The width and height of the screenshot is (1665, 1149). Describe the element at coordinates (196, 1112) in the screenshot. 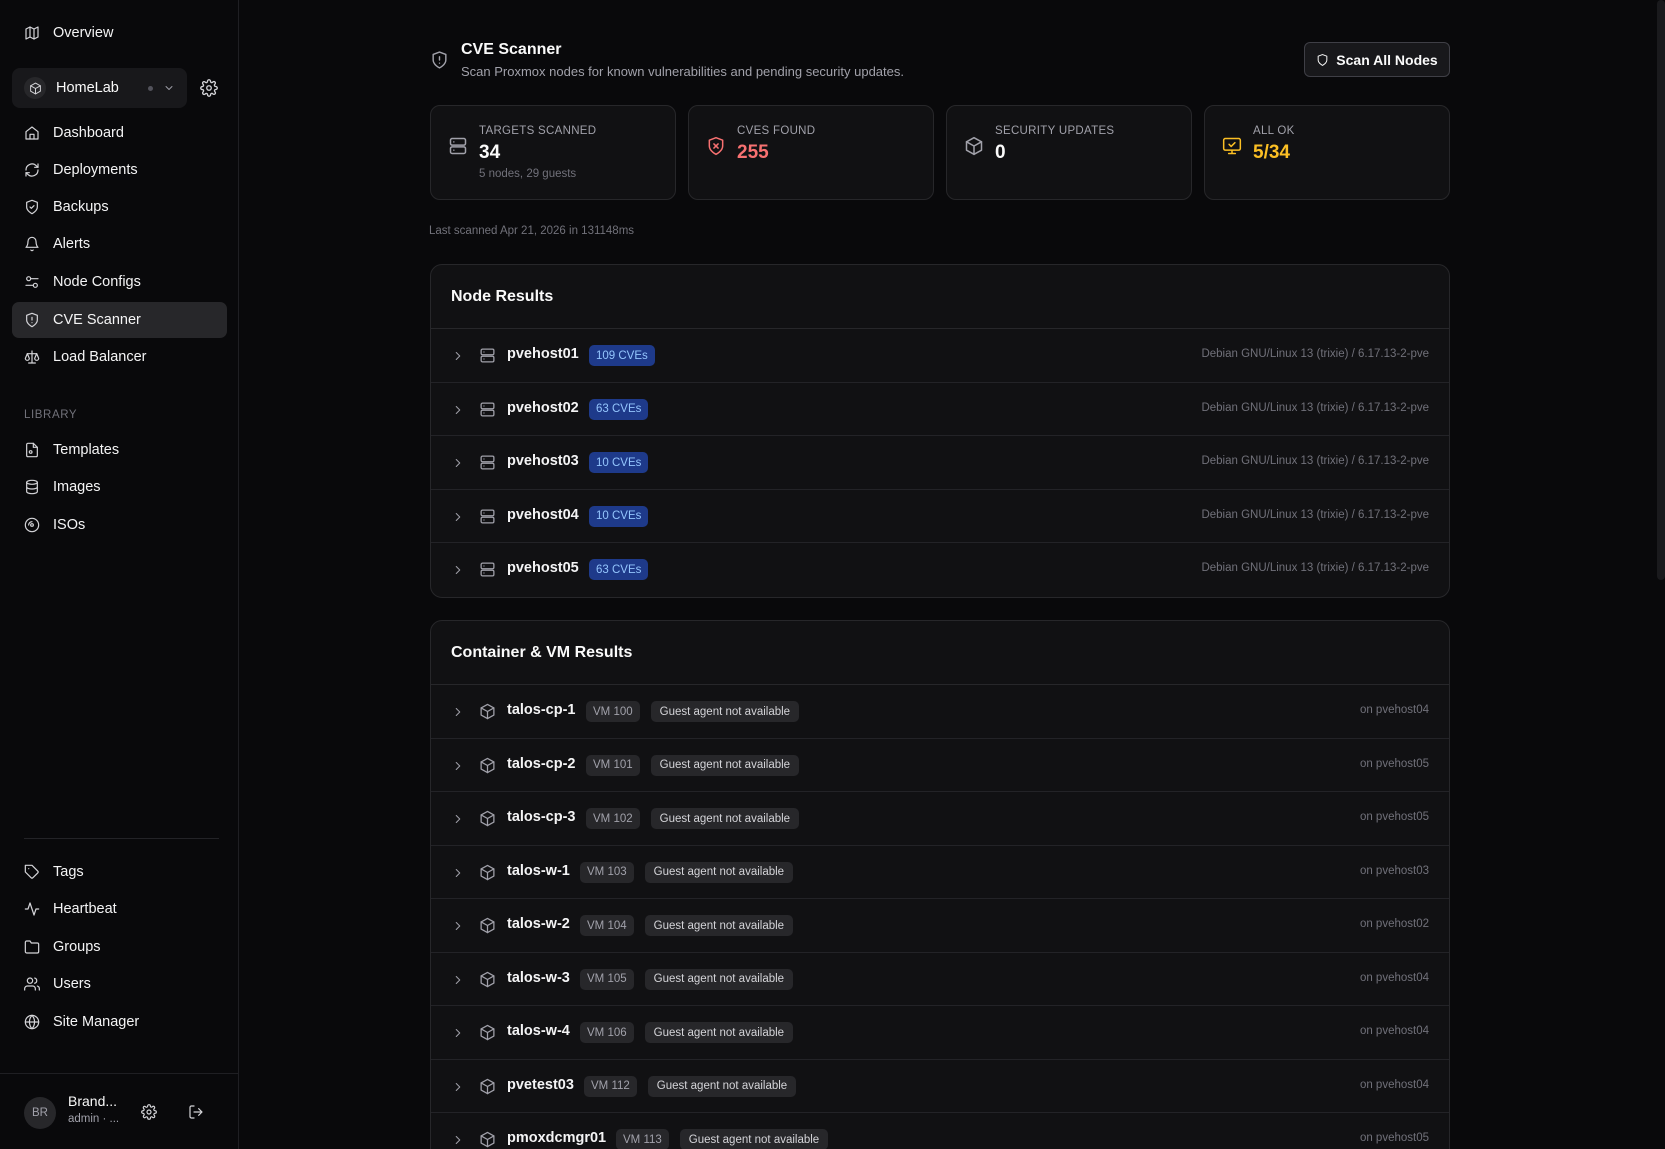

I see `logout-icon` at that location.